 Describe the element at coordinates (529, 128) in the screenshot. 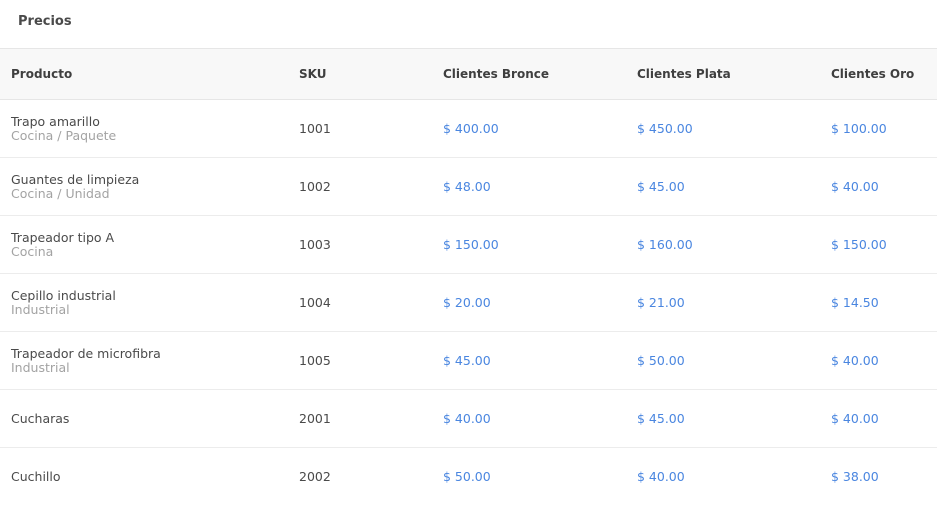

I see `price-bronze-cell: $ 400.00` at that location.